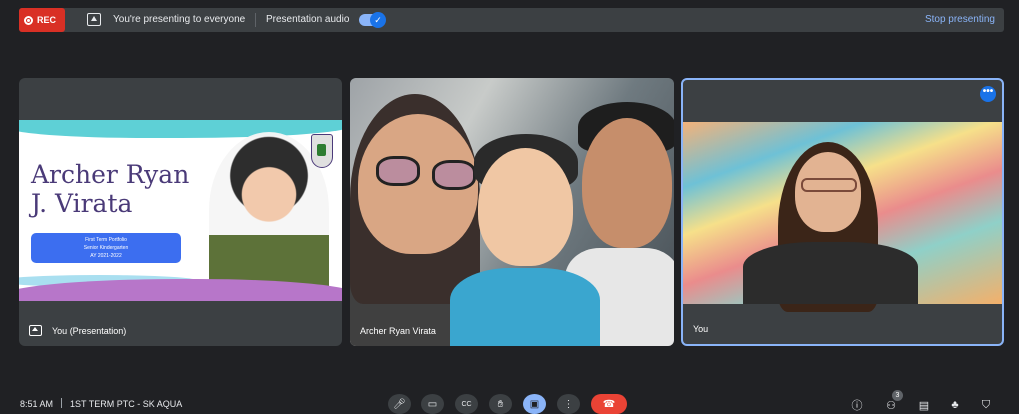 Image resolution: width=1019 pixels, height=414 pixels. I want to click on slide-subtitle-line2: Senior Kindergarten, so click(106, 248).